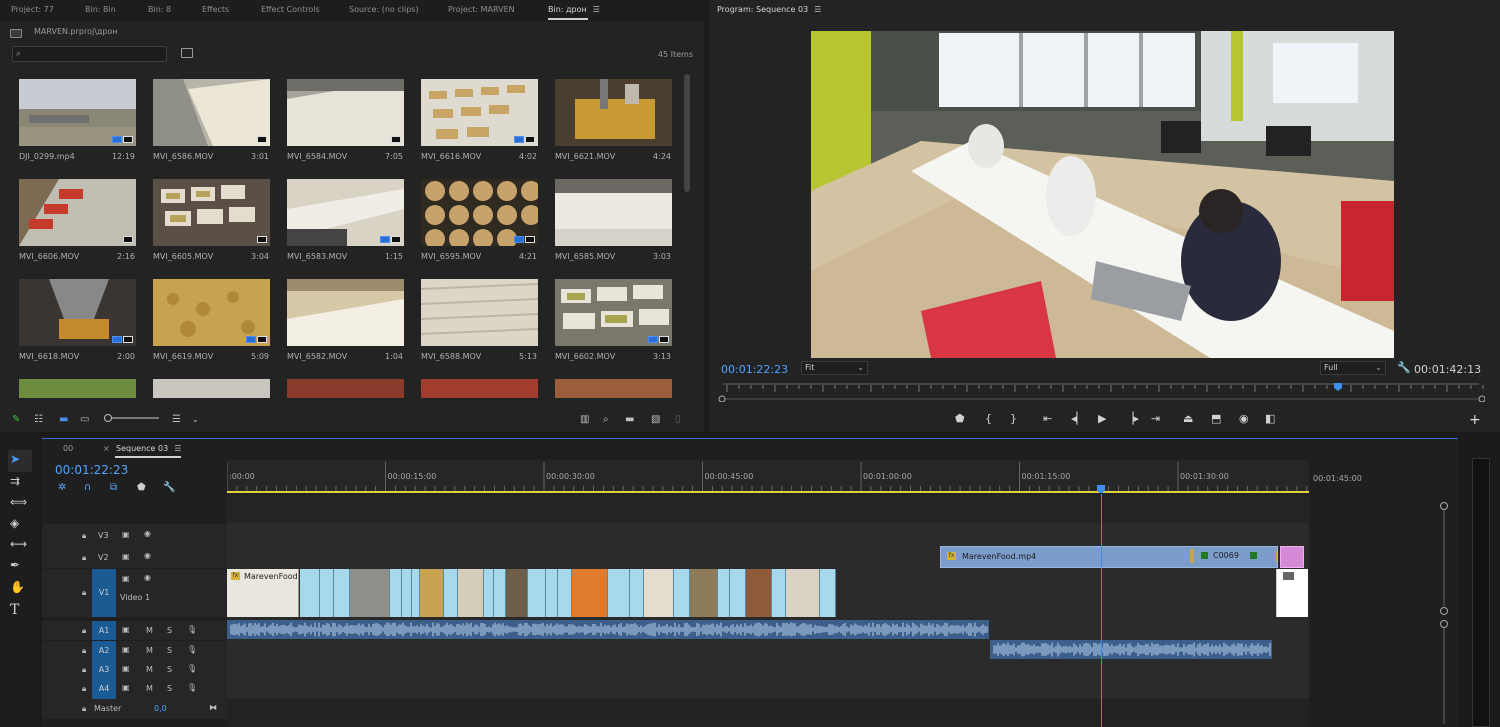  What do you see at coordinates (608, 629) in the screenshot?
I see `audio-clip-a1` at bounding box center [608, 629].